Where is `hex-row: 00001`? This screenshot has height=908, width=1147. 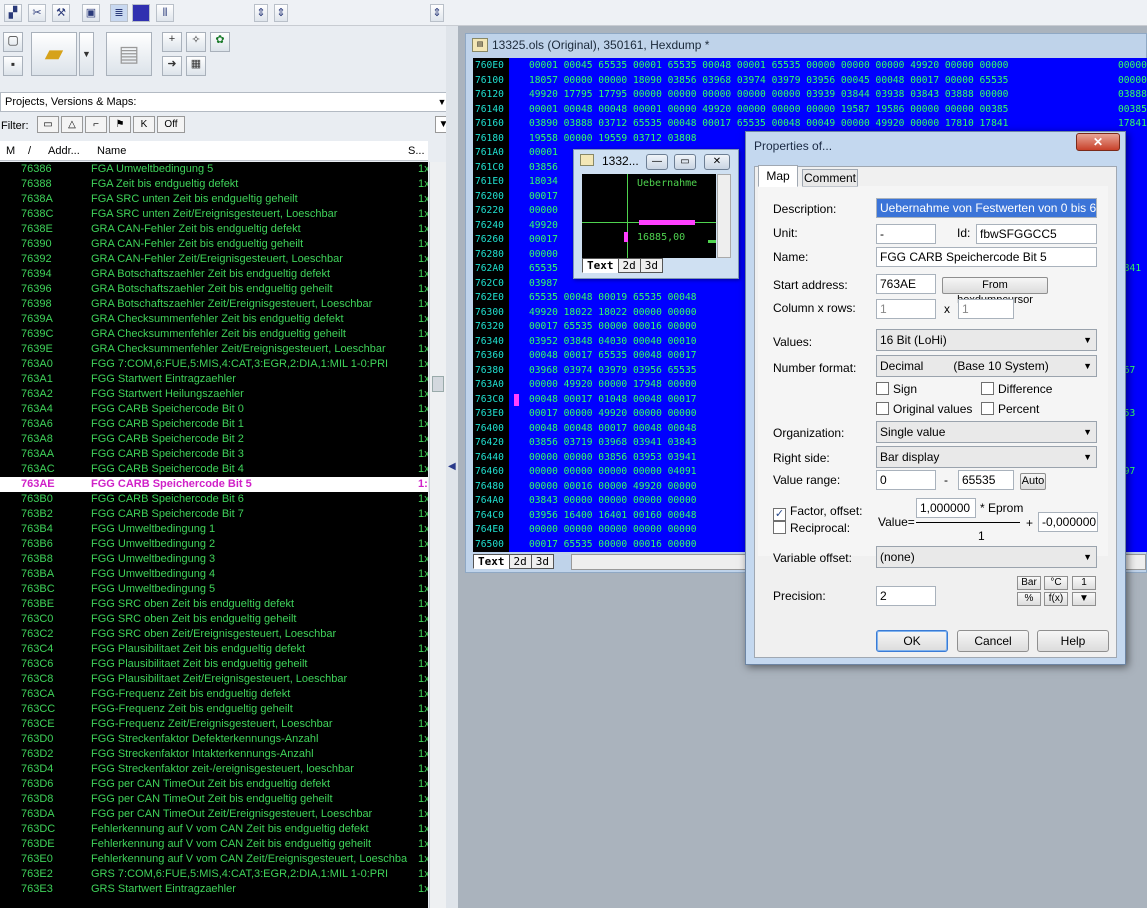
hex-row: 00001 is located at coordinates (543, 152).